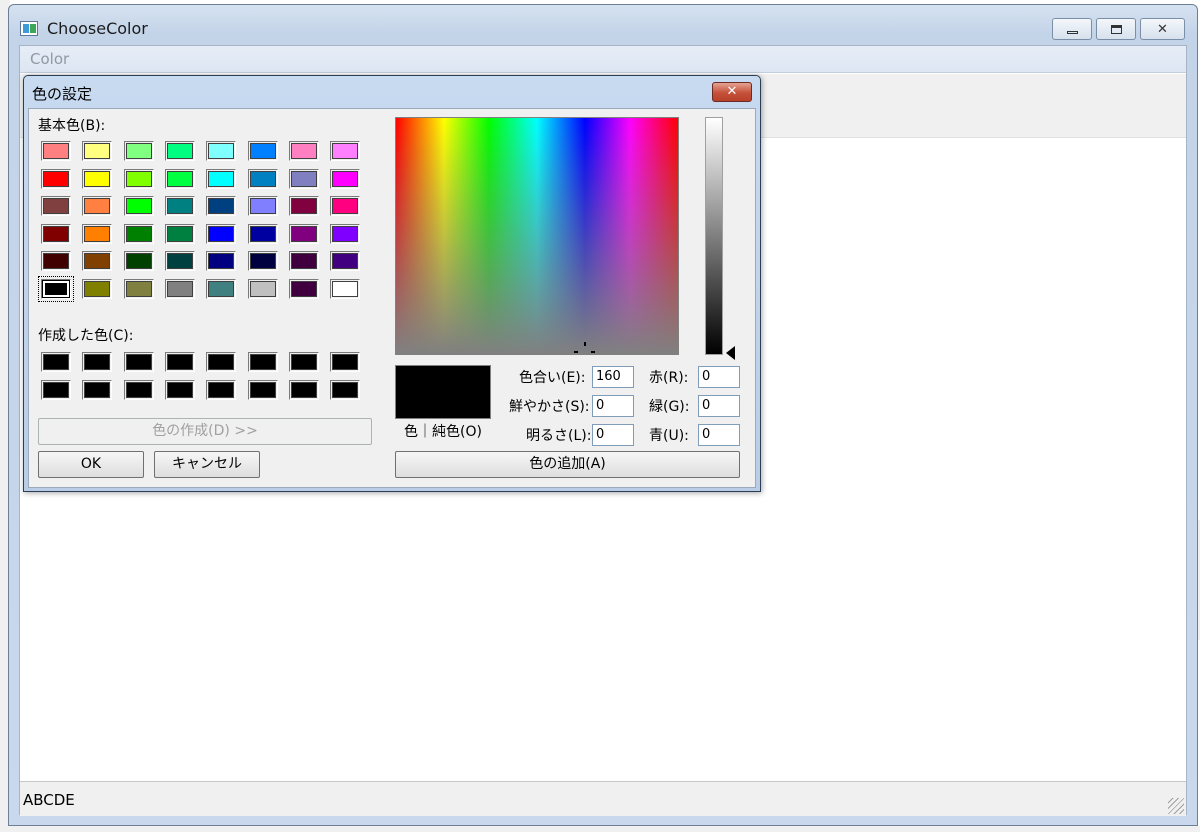  I want to click on luminosity-arrow-icon, so click(730, 353).